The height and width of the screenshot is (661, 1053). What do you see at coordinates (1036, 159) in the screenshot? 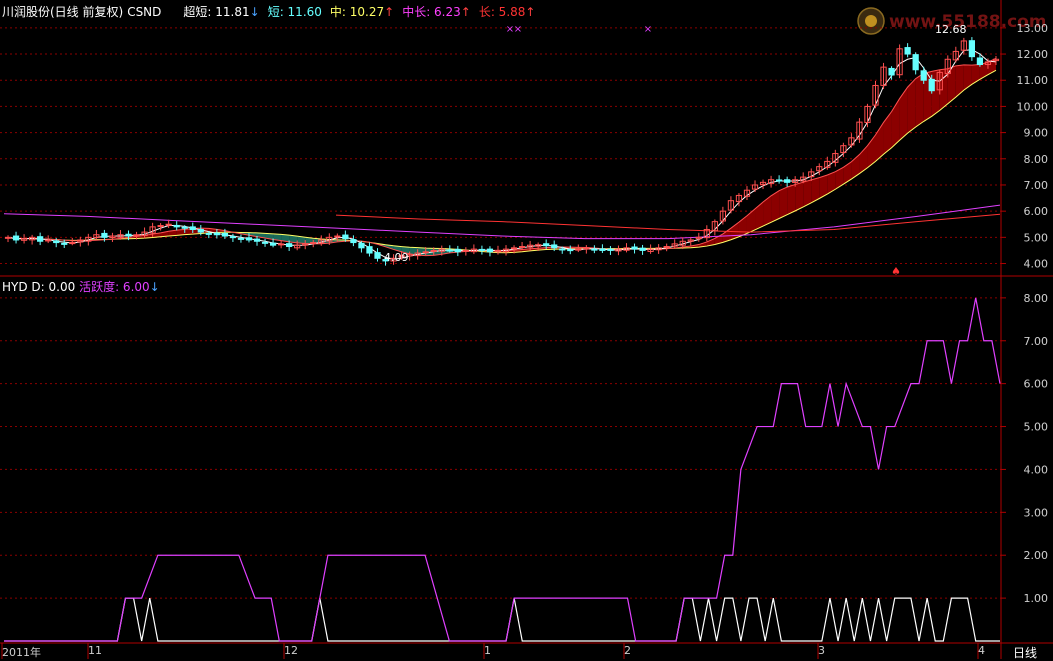
I see `upper-y-tick-label: 8.00` at bounding box center [1036, 159].